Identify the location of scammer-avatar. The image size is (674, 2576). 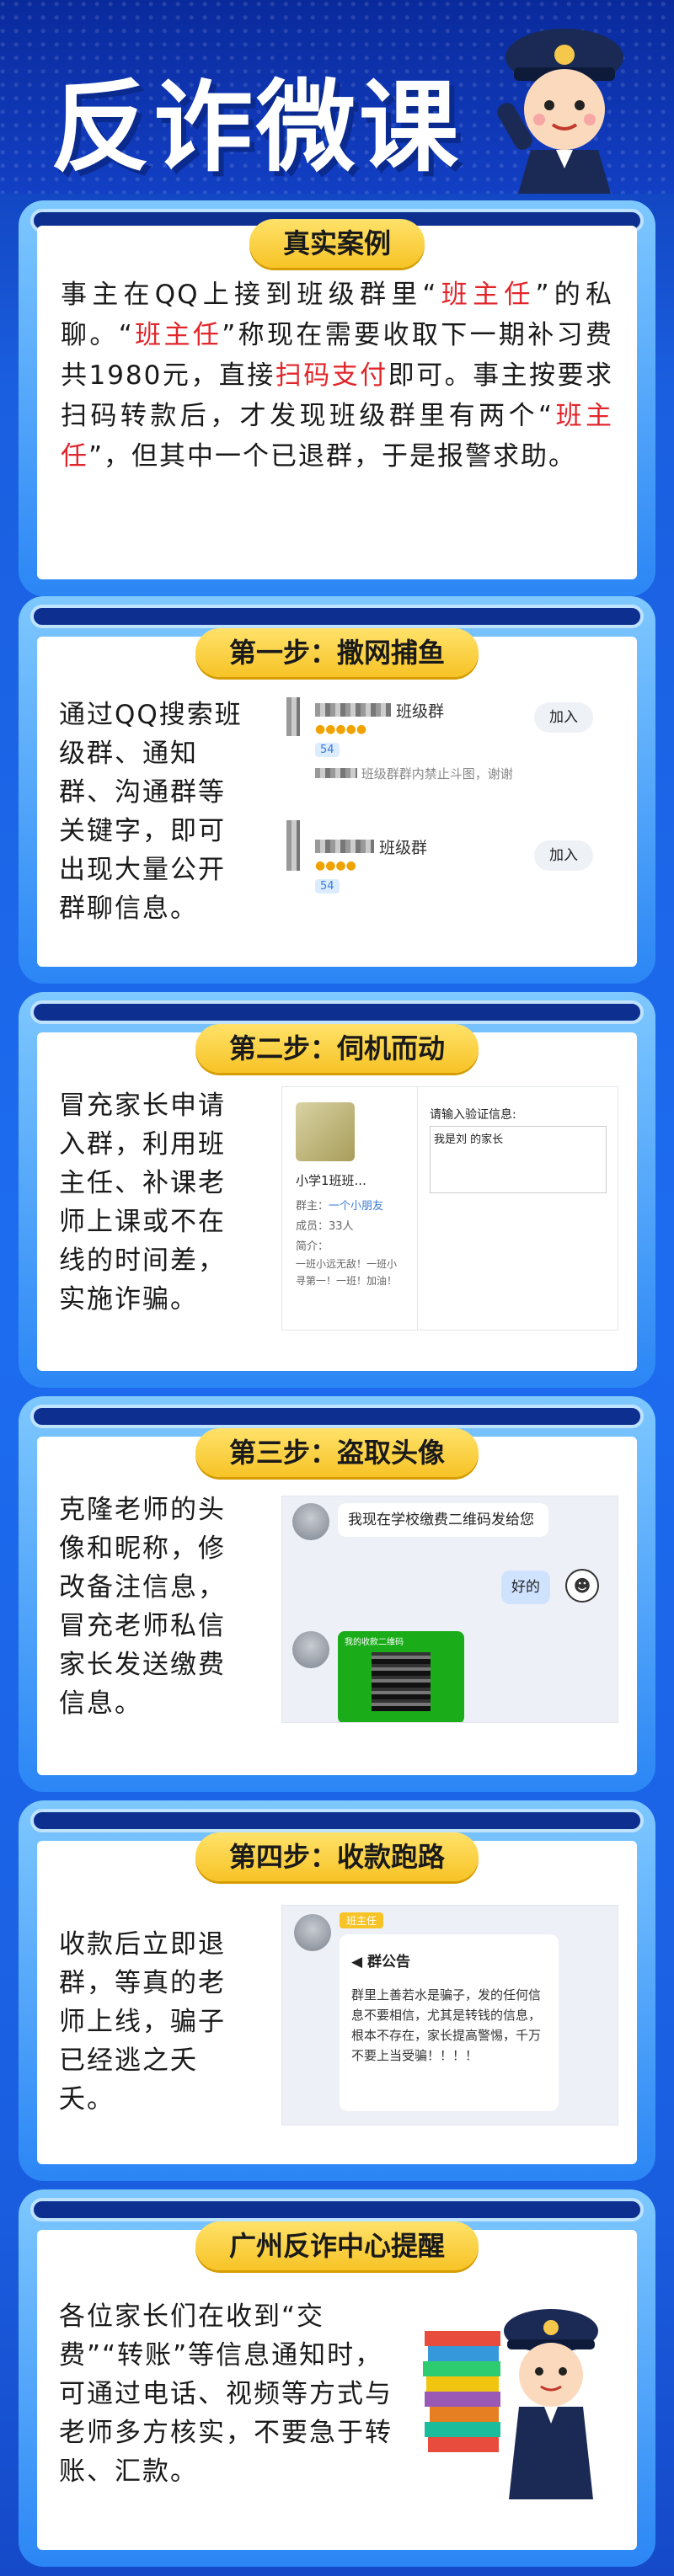
(312, 1932).